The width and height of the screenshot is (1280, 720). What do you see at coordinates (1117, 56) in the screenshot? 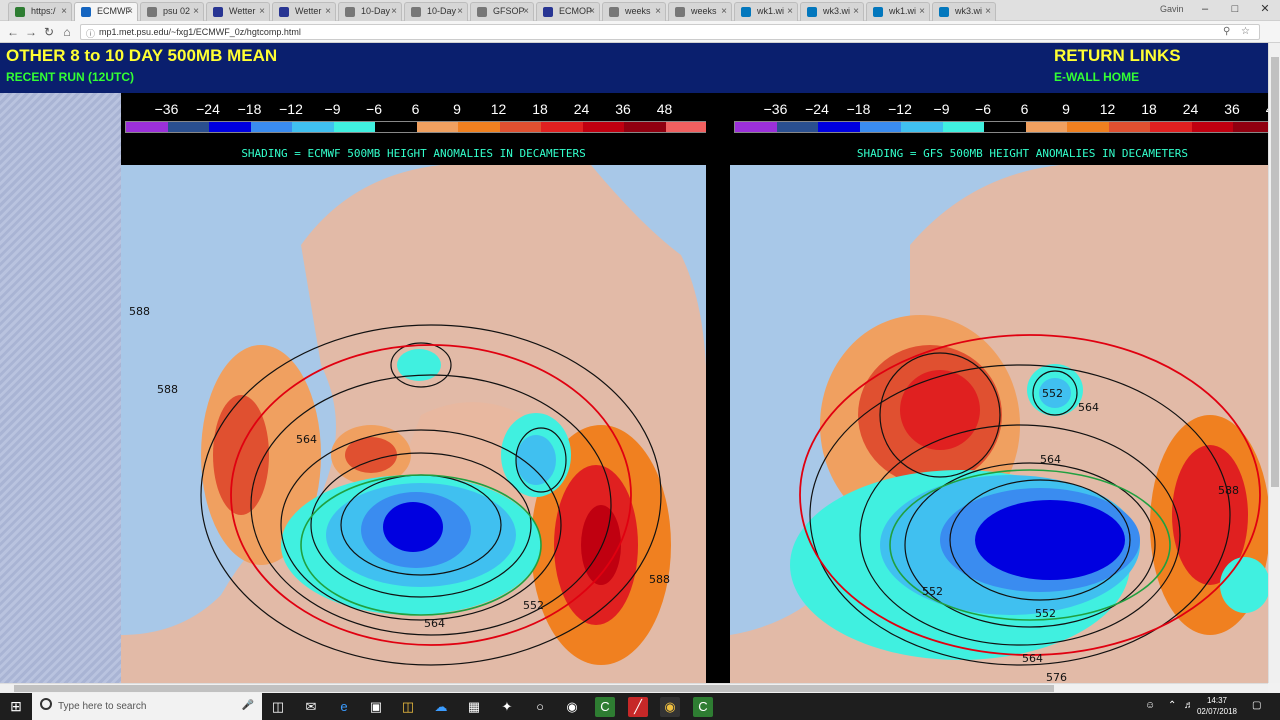
I see `return-links-link: RETURN LINKS` at bounding box center [1117, 56].